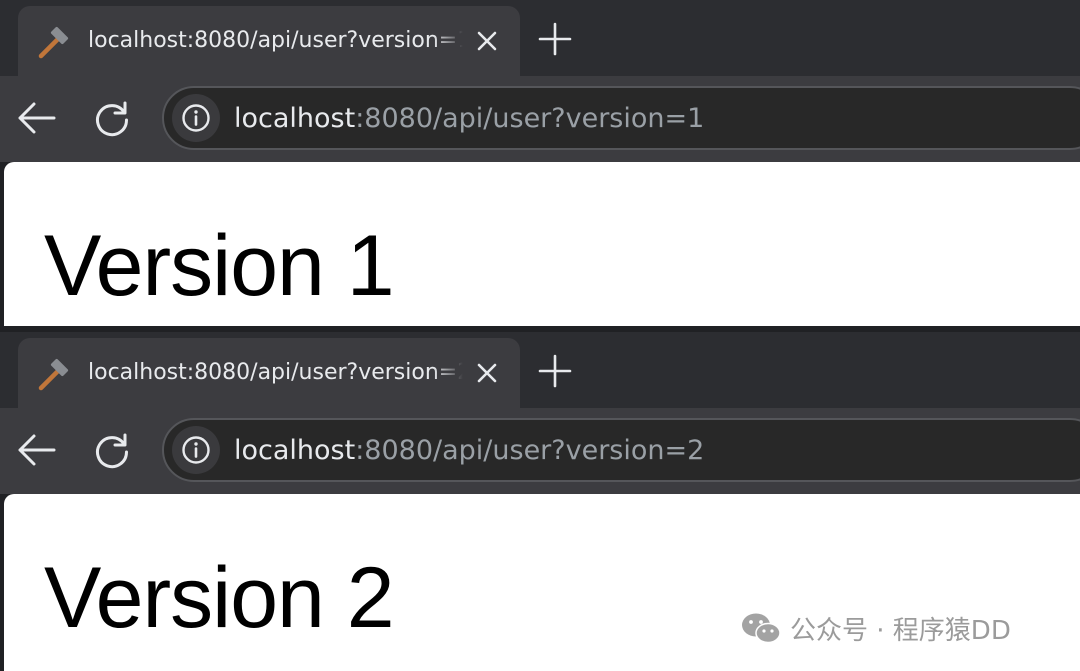 The width and height of the screenshot is (1080, 671). I want to click on tab-strip: localhost:8080/api/user?version=2, so click(540, 370).